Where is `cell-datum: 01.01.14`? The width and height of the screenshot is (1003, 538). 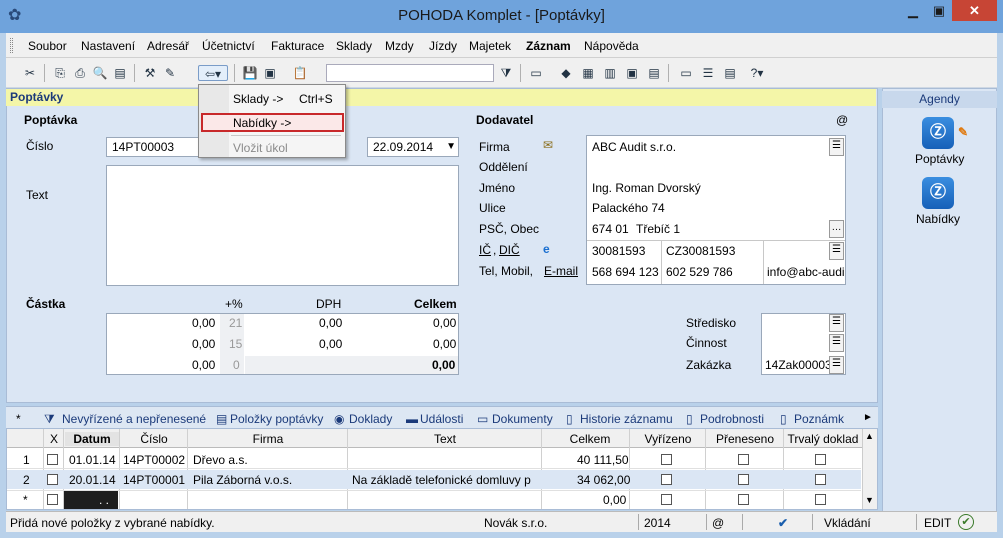
cell-datum: 01.01.14 is located at coordinates (92, 460).